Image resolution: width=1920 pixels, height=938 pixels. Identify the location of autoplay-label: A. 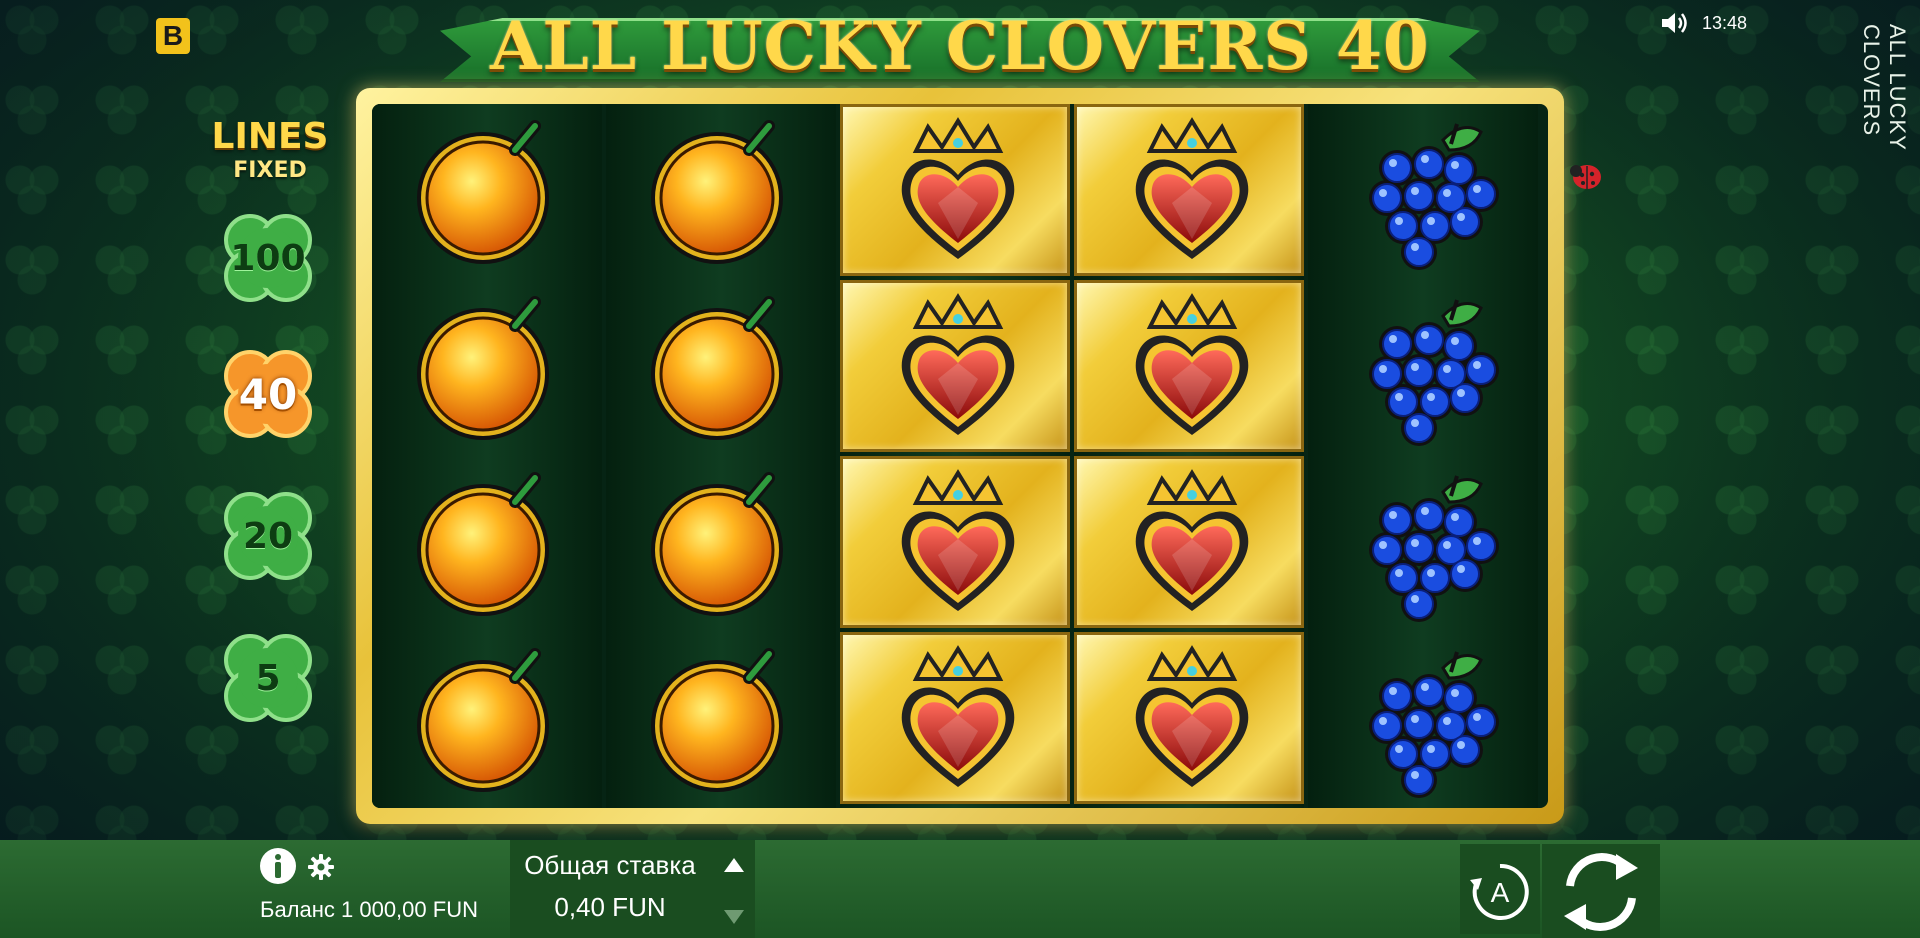
(1500, 892).